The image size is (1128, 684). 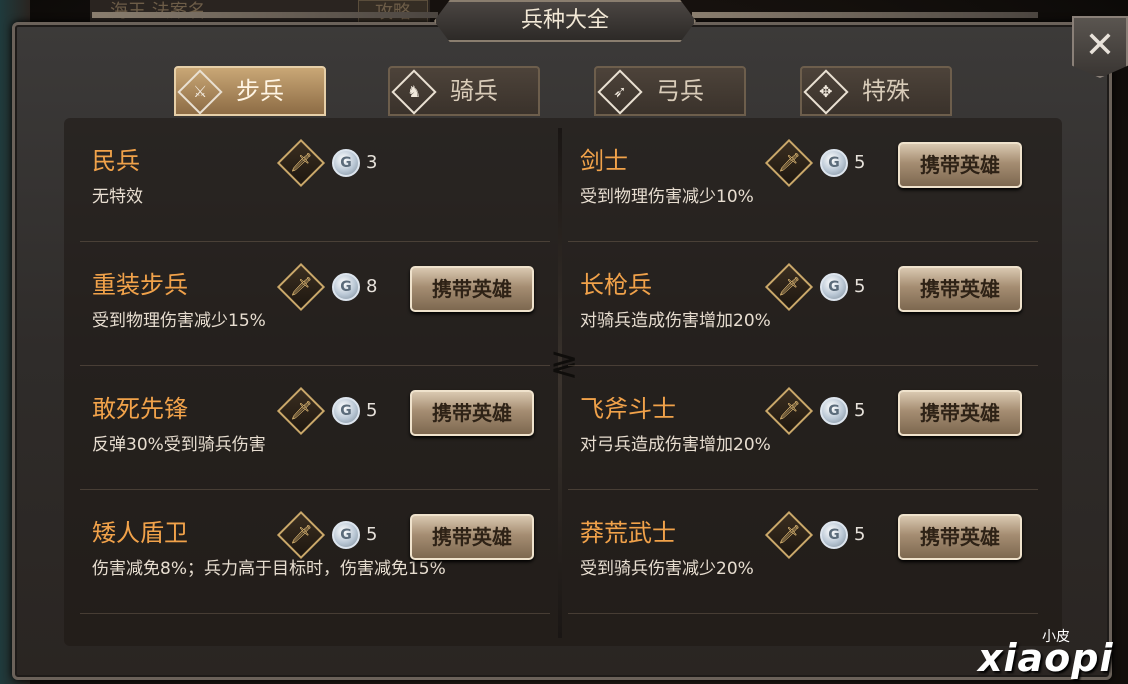 I want to click on tab-infantry: ⚔ 步兵, so click(x=250, y=91).